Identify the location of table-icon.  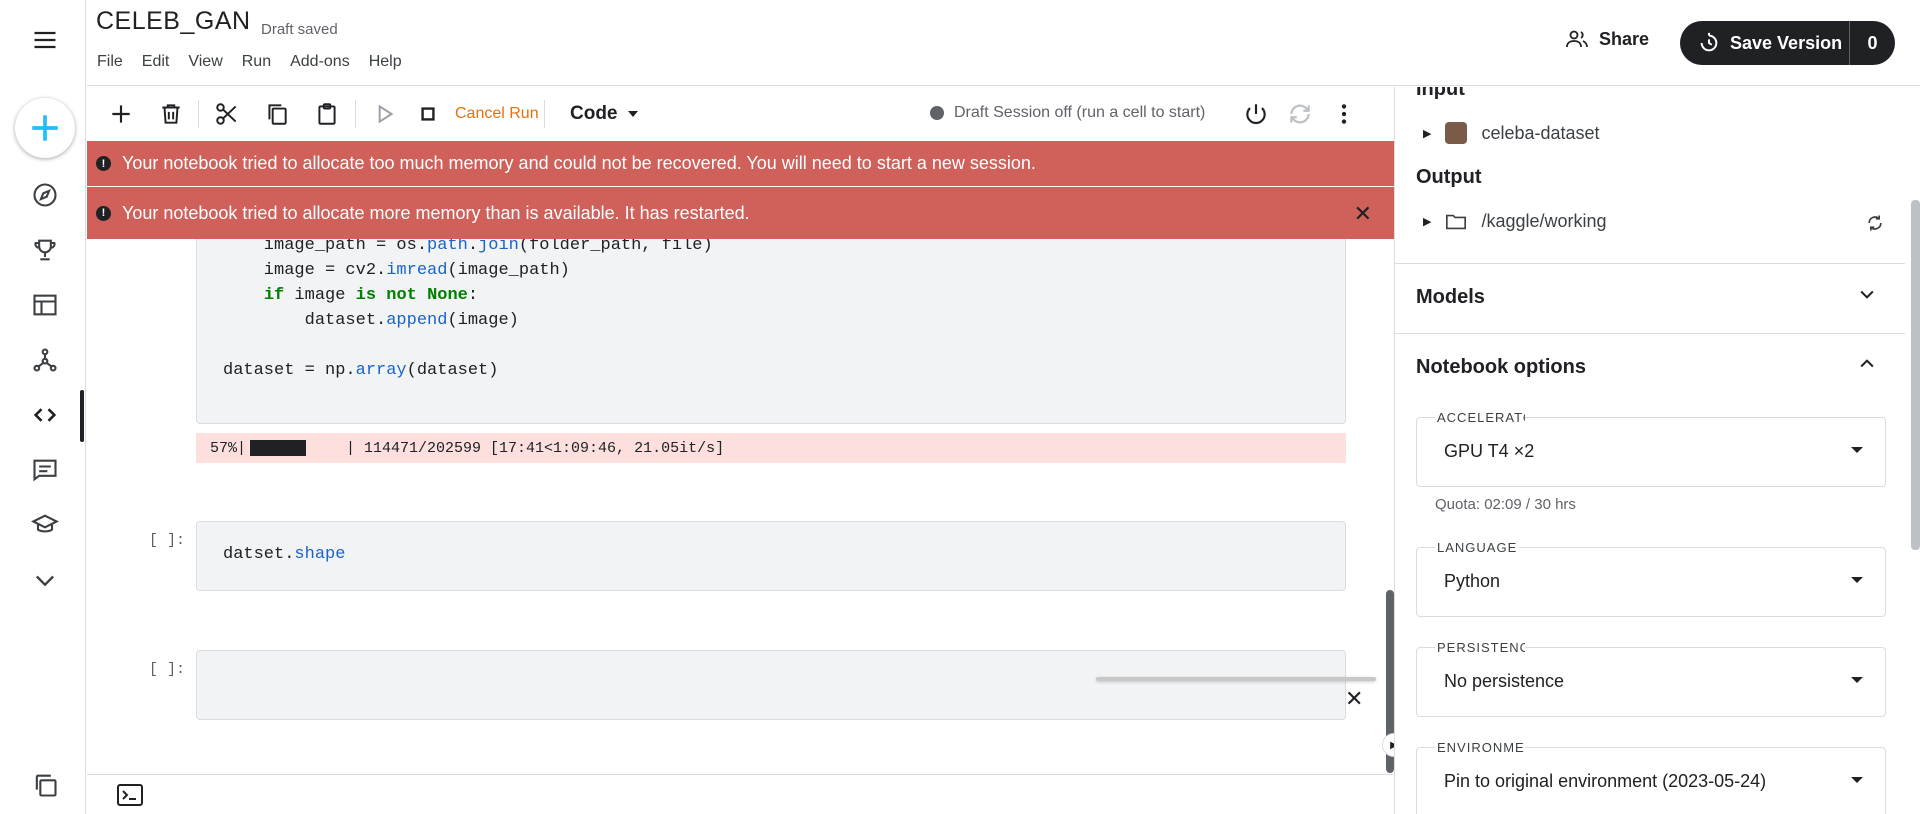
(45, 305).